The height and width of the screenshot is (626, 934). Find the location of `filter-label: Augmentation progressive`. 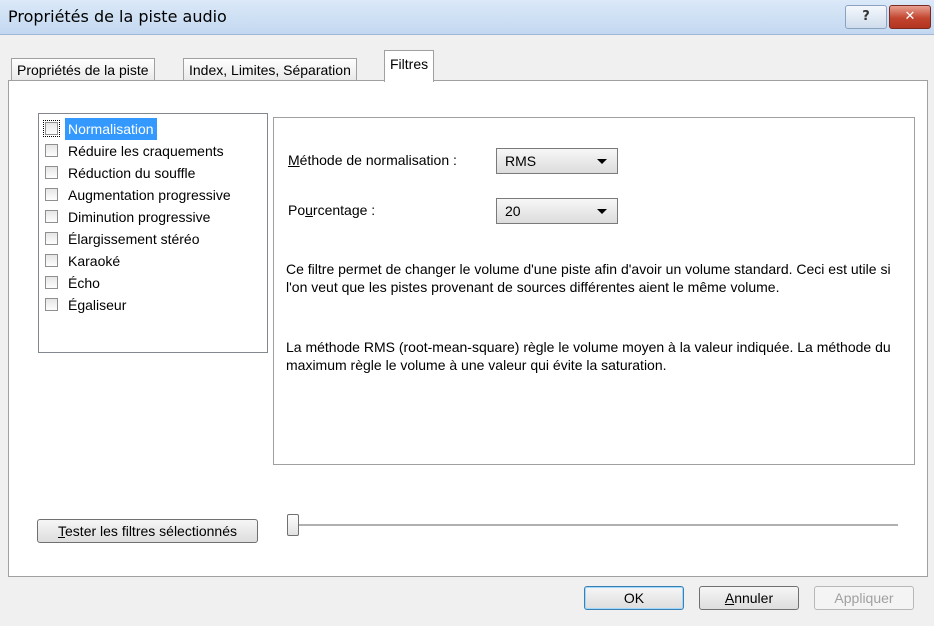

filter-label: Augmentation progressive is located at coordinates (149, 195).